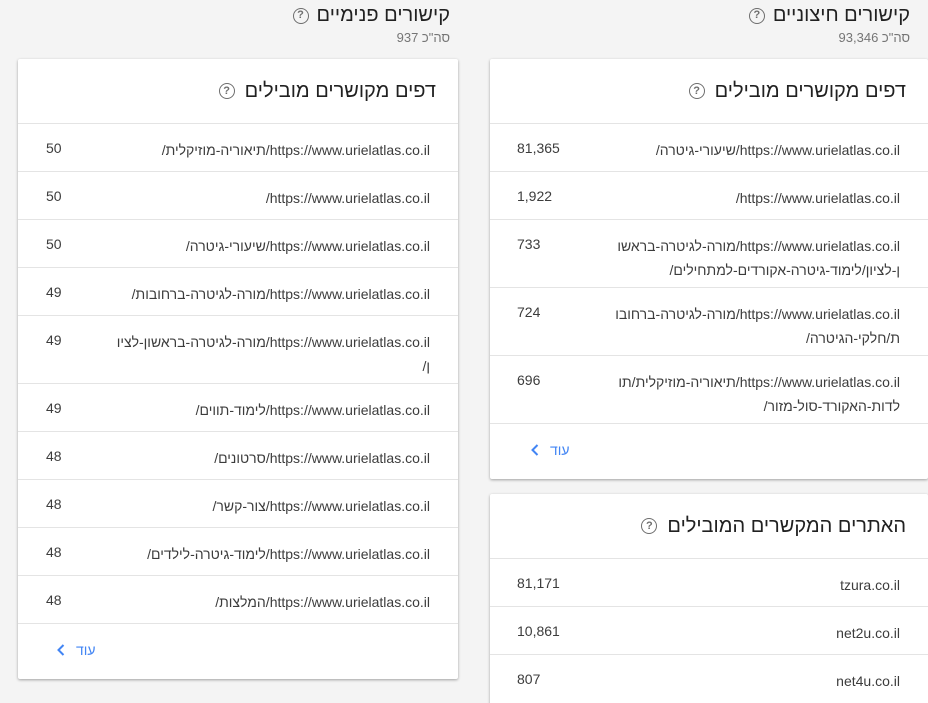  Describe the element at coordinates (709, 582) in the screenshot. I see `table-row: tzura.co.il 81,171` at that location.